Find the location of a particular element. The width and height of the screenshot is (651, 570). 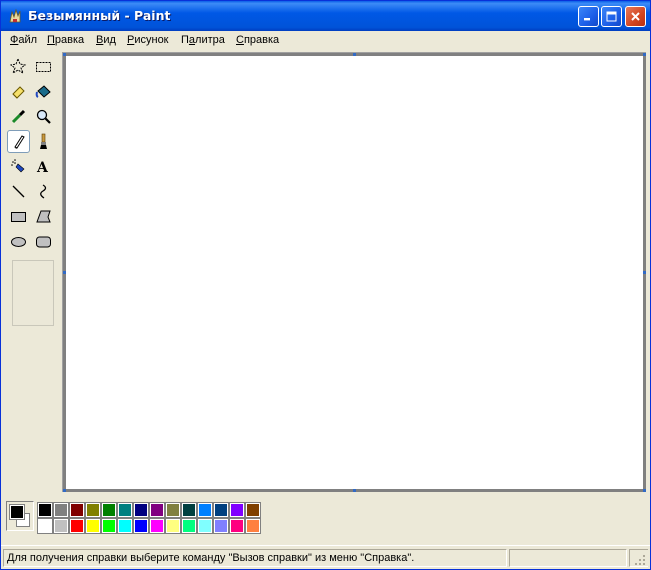

tool-curve is located at coordinates (43, 191).